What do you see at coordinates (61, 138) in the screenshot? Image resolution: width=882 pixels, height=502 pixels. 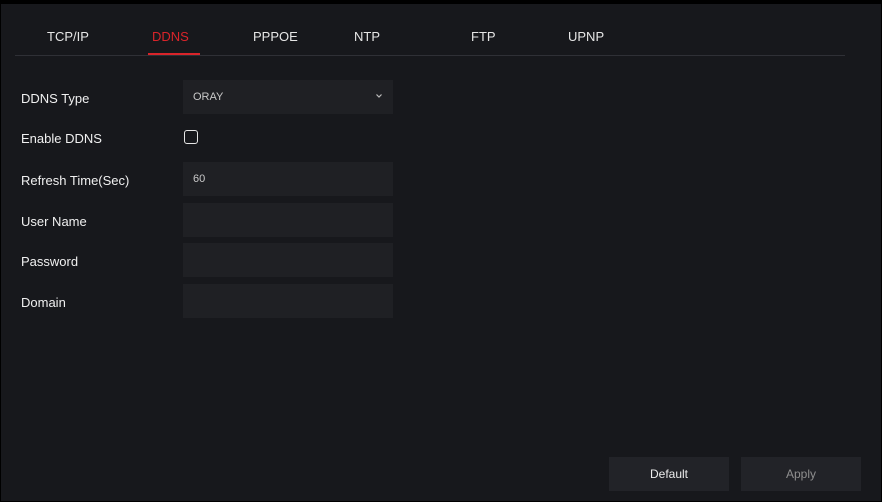 I see `enable-ddns-label: Enable DDNS` at bounding box center [61, 138].